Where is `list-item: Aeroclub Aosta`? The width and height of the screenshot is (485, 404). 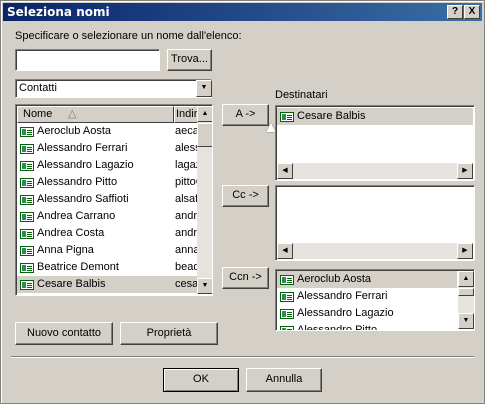
list-item: Aeroclub Aosta is located at coordinates (367, 279).